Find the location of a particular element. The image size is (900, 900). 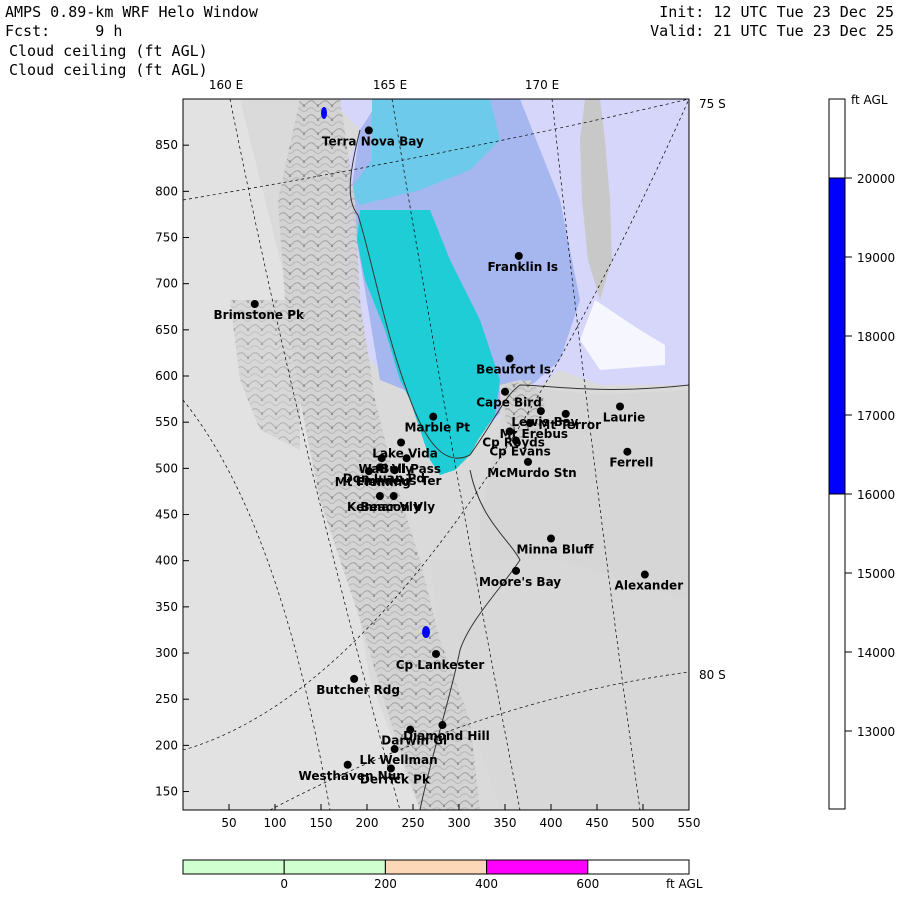

station-label: Franklin Is is located at coordinates (523, 267).